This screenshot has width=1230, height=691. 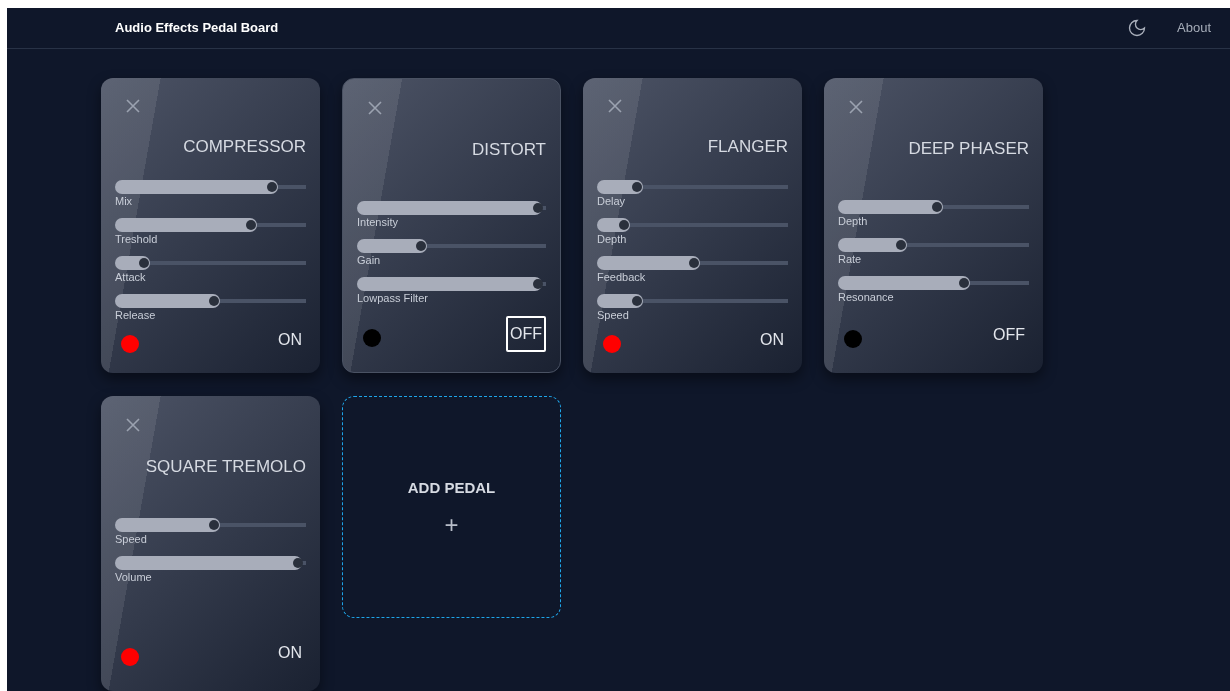 I want to click on slider-label: Feedback, so click(x=622, y=277).